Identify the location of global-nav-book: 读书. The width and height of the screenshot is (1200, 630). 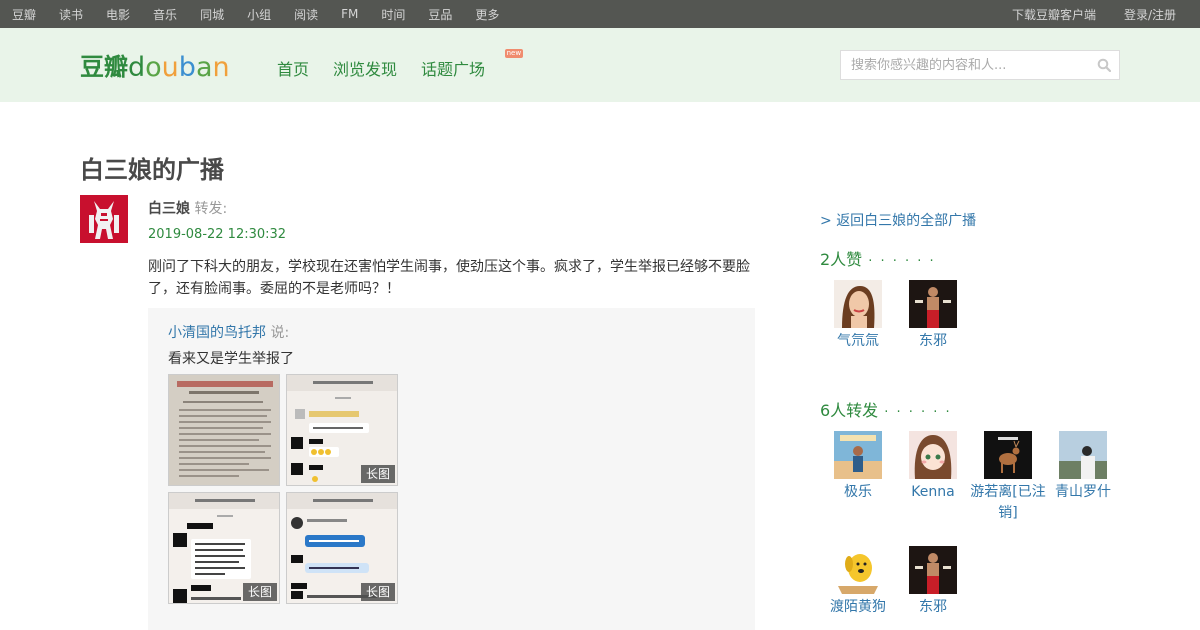
(71, 14).